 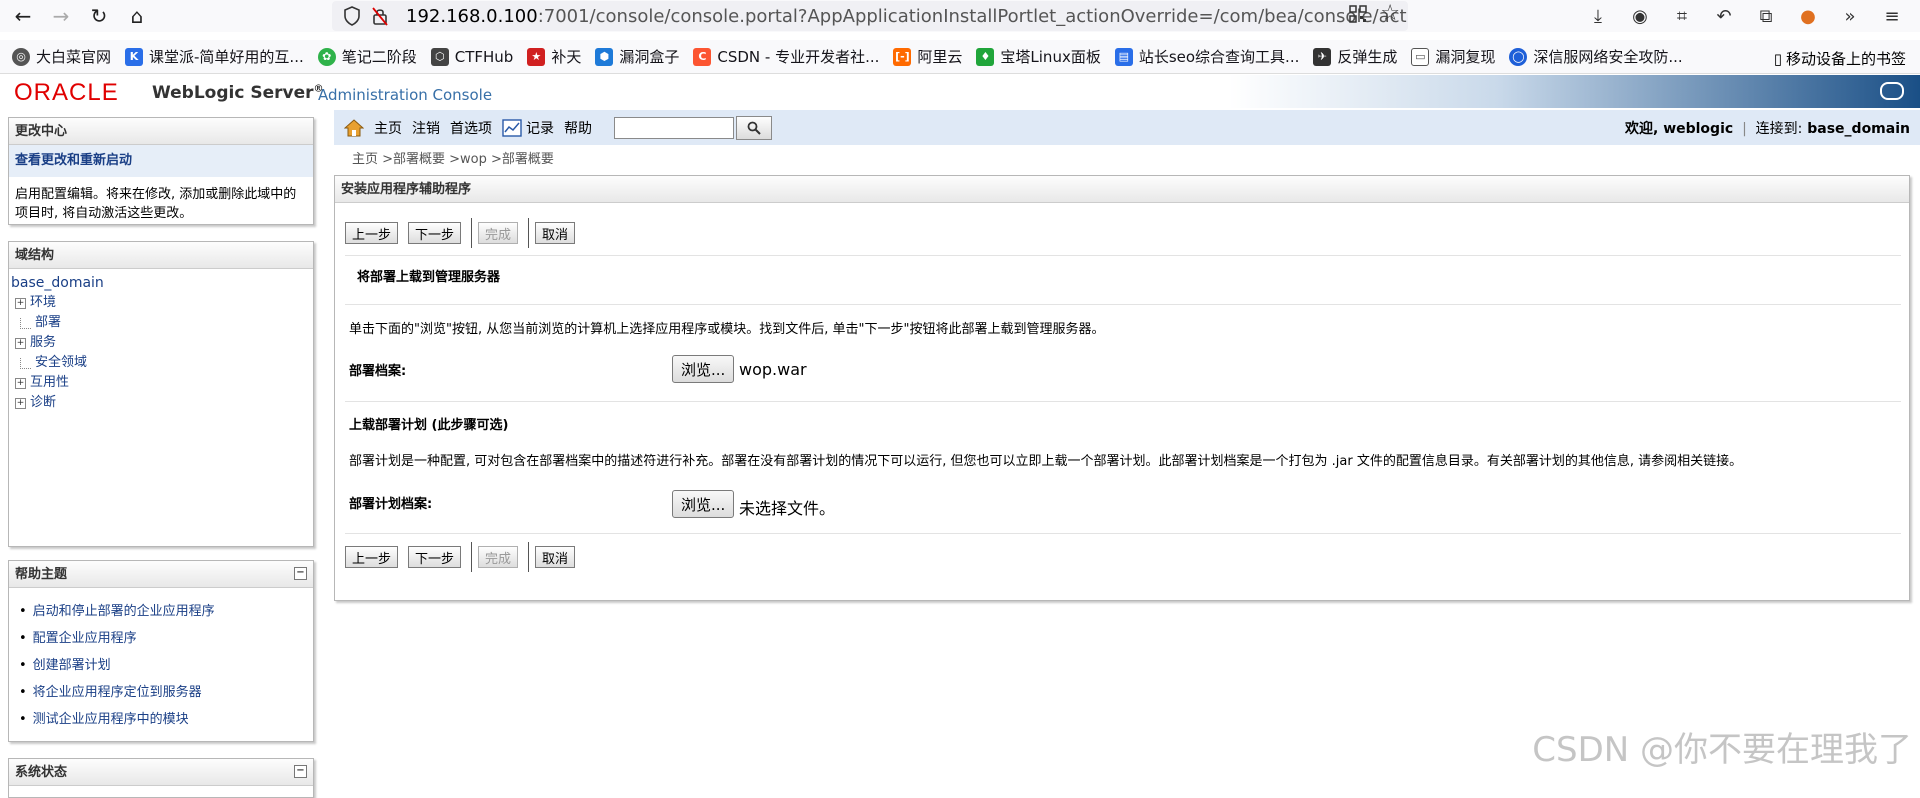 What do you see at coordinates (465, 557) in the screenshot?
I see `wizard-button-row-bottom: 上一步 下一步 完成 取消` at bounding box center [465, 557].